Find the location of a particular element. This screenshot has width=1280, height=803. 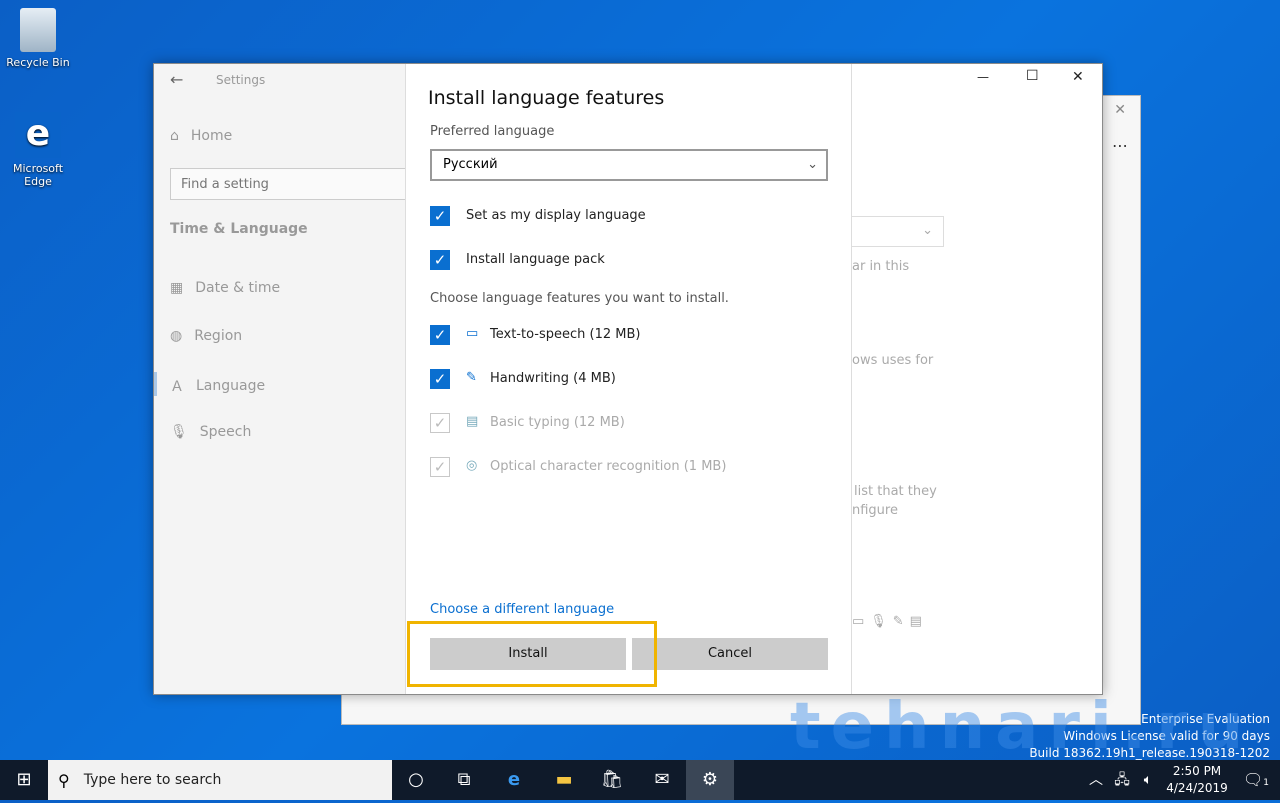

volume-icon: 🔈︎ is located at coordinates (1148, 780).